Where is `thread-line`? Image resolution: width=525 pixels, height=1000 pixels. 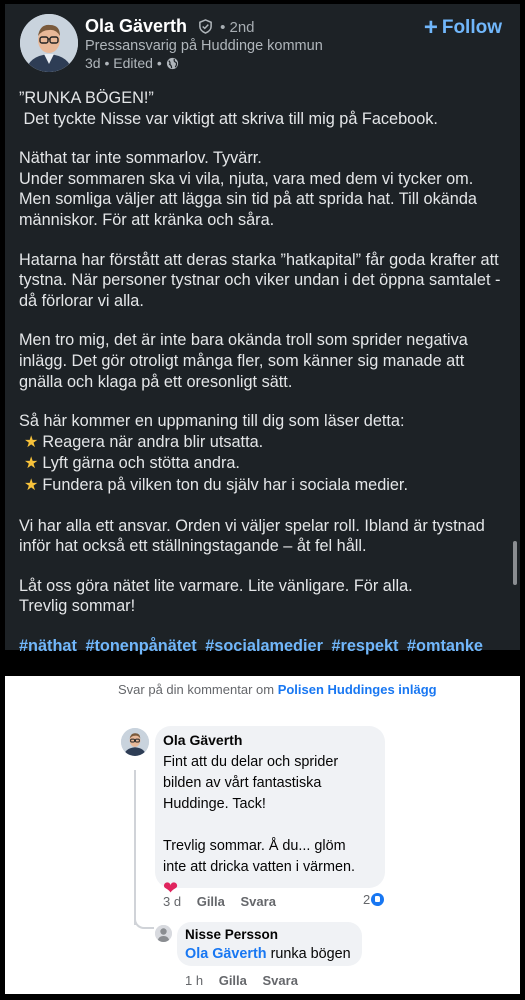 thread-line is located at coordinates (135, 847).